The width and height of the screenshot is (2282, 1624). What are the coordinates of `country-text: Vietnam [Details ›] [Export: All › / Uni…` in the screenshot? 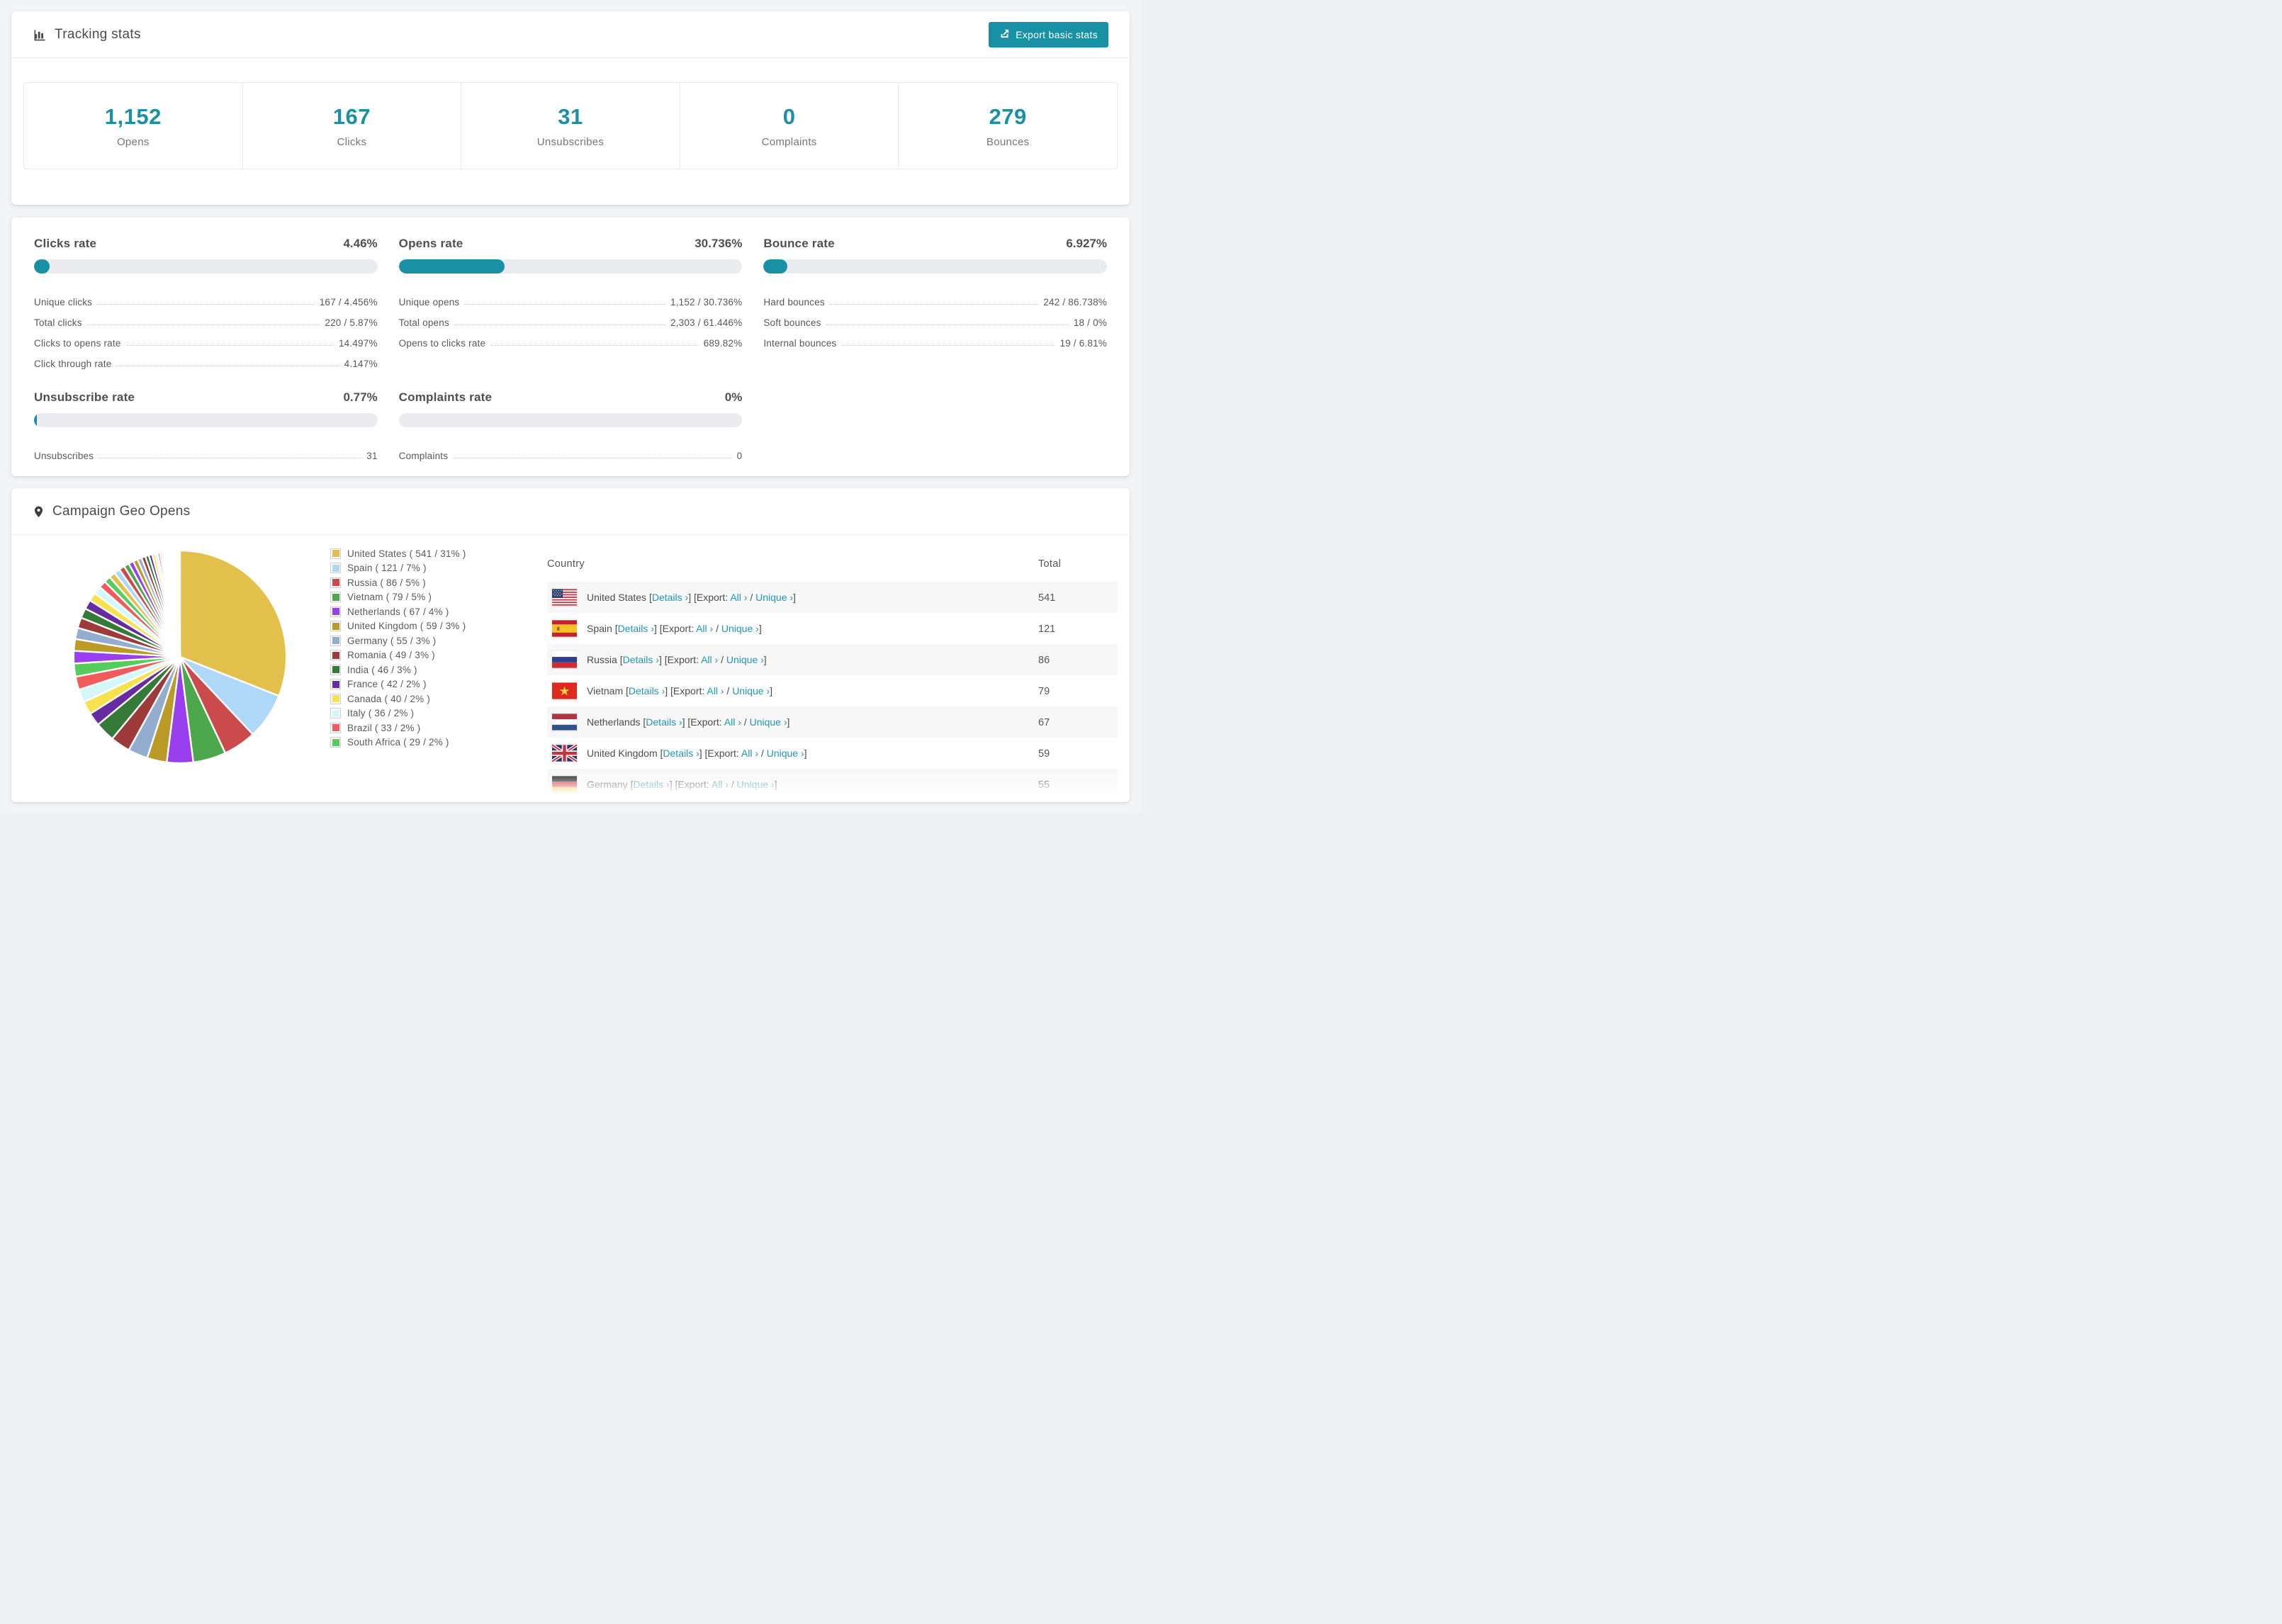 It's located at (679, 691).